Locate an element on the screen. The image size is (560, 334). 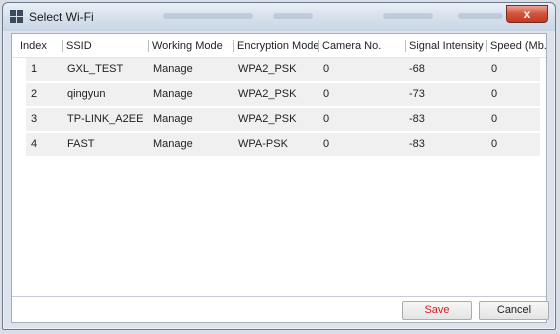
save-button: Save is located at coordinates (437, 310).